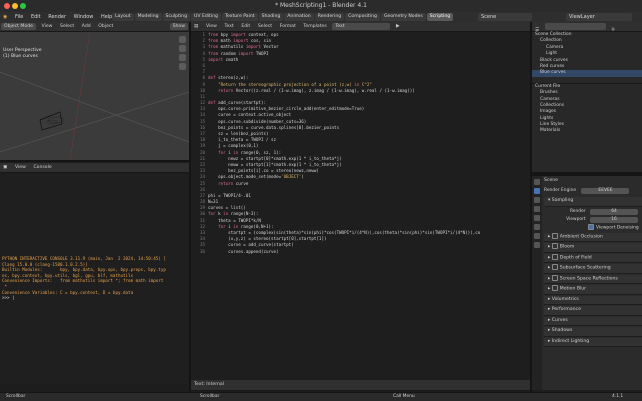  Describe the element at coordinates (403, 17) in the screenshot. I see `tab-geometry-nodes: Geometry Nodes` at that location.